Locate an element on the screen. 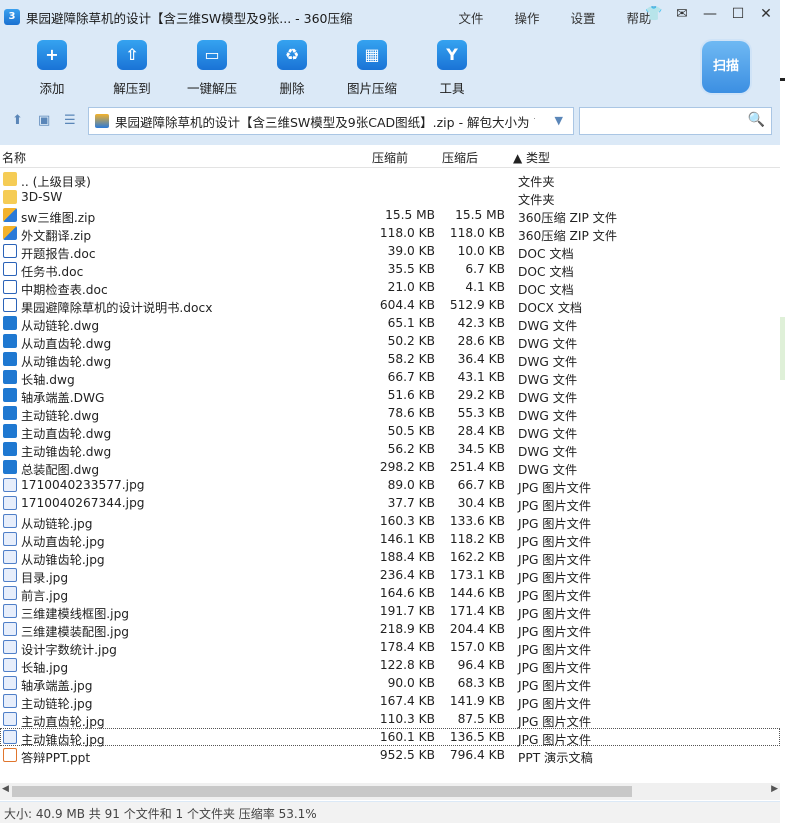  background-window-edge is located at coordinates (782, 79).